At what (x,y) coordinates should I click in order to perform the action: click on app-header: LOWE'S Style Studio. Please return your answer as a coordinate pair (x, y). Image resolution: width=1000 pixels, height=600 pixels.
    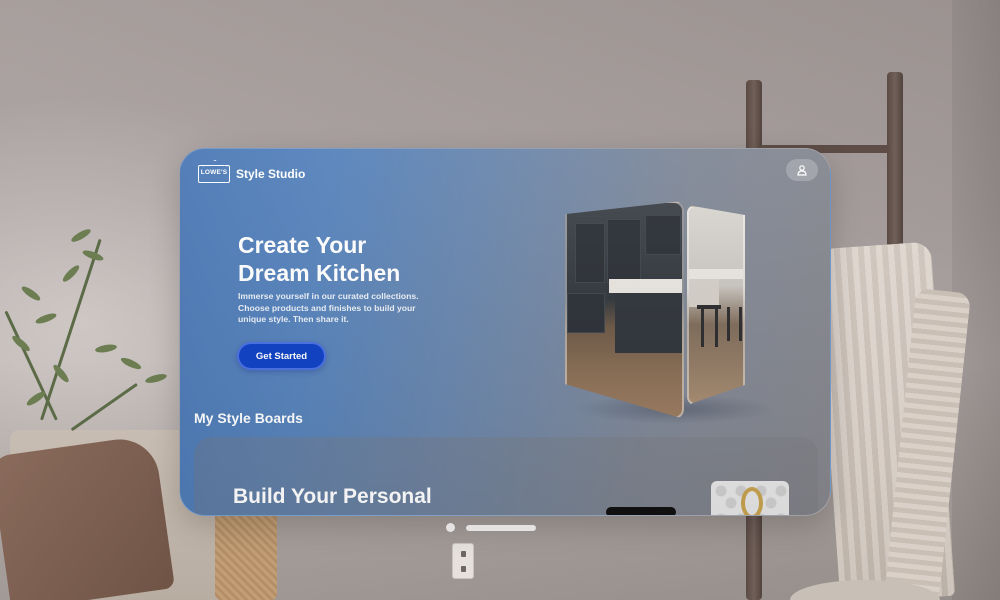
    Looking at the image, I should click on (251, 174).